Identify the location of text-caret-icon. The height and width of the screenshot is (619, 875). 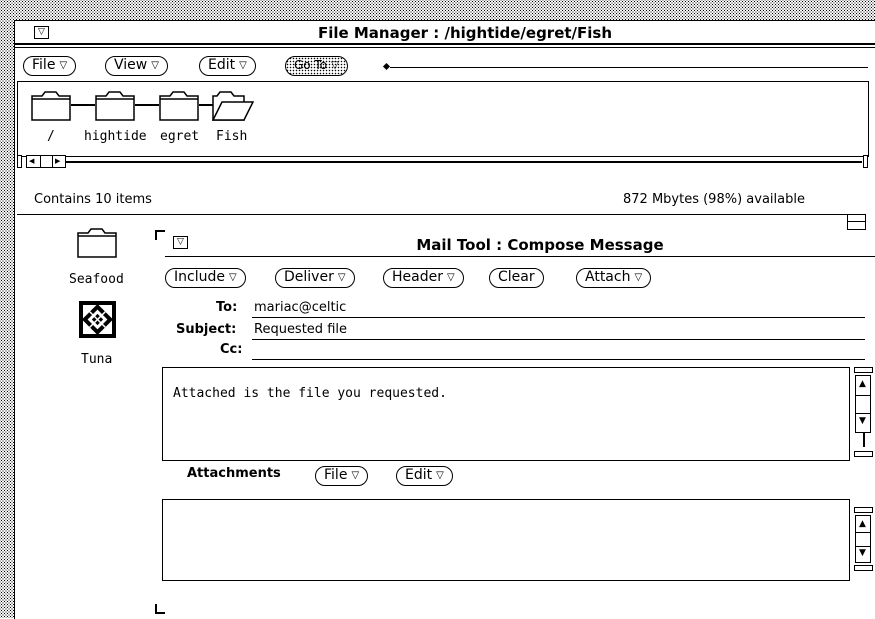
(386, 66).